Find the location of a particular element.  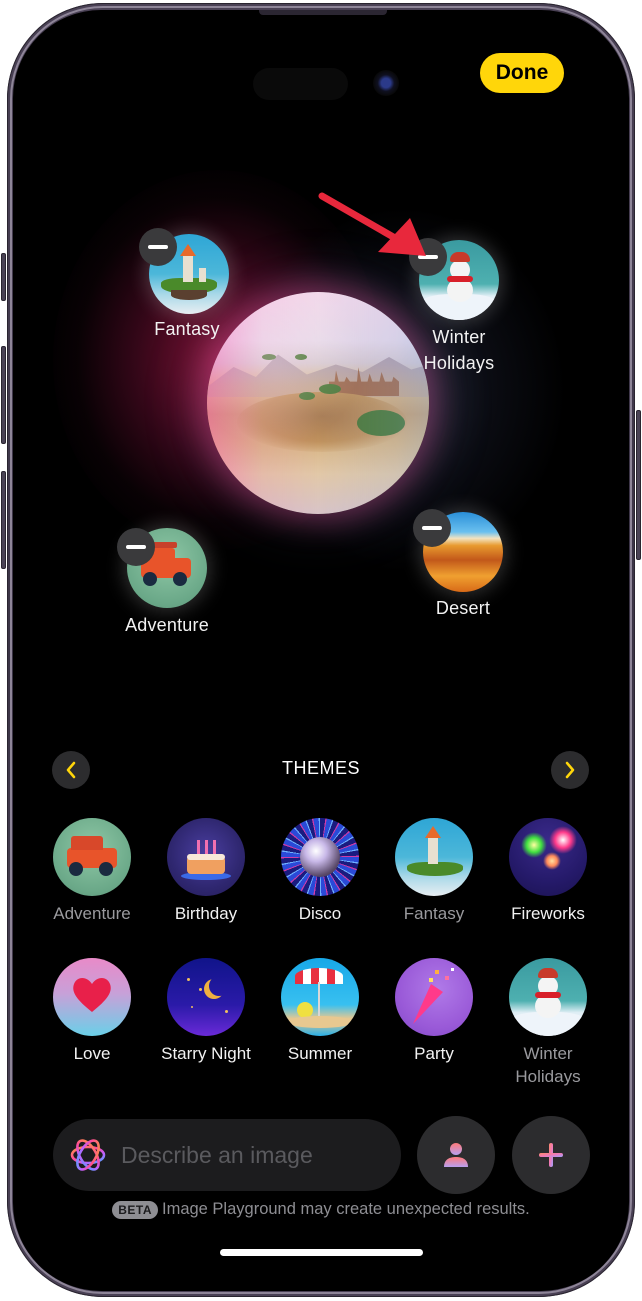

describe-image-input is located at coordinates (246, 1155).